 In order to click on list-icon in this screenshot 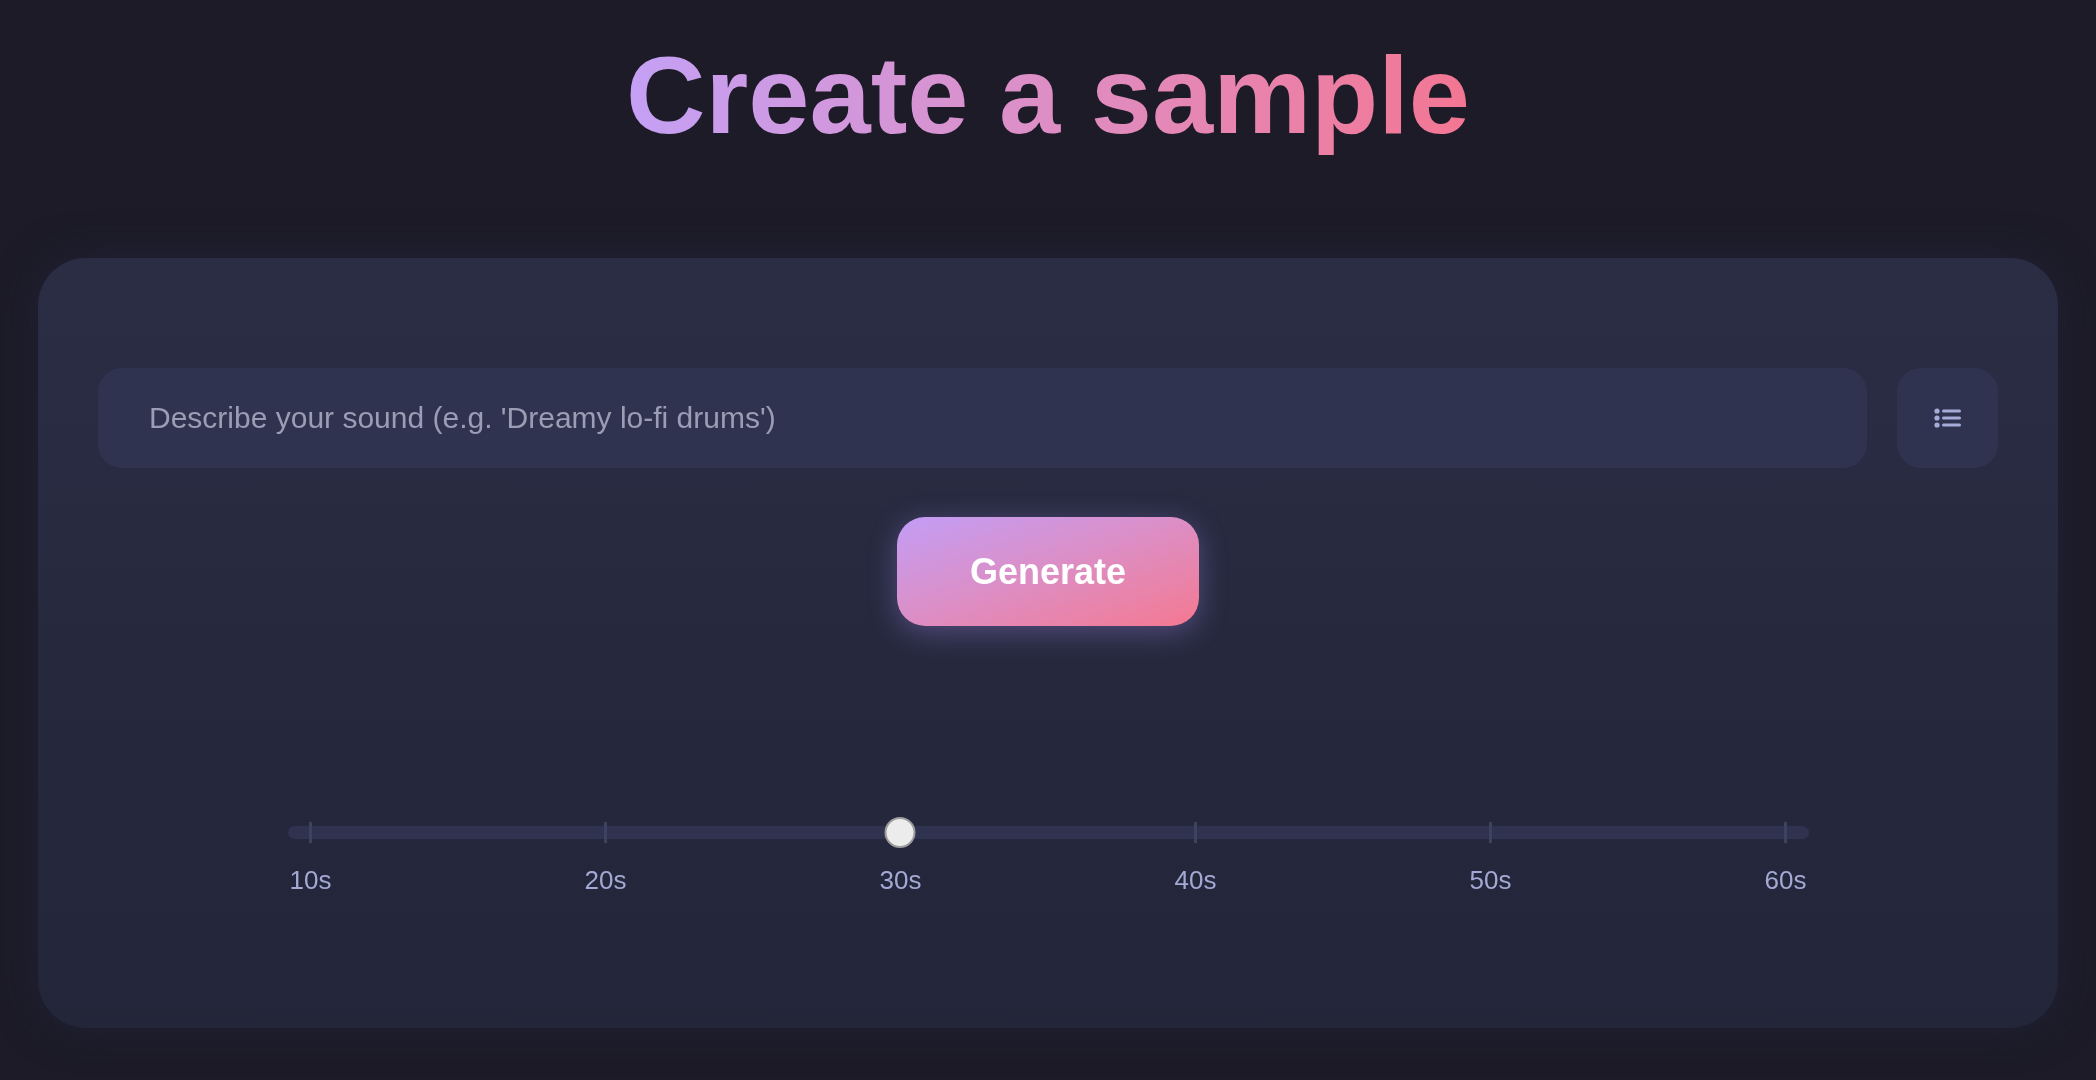, I will do `click(1947, 418)`.